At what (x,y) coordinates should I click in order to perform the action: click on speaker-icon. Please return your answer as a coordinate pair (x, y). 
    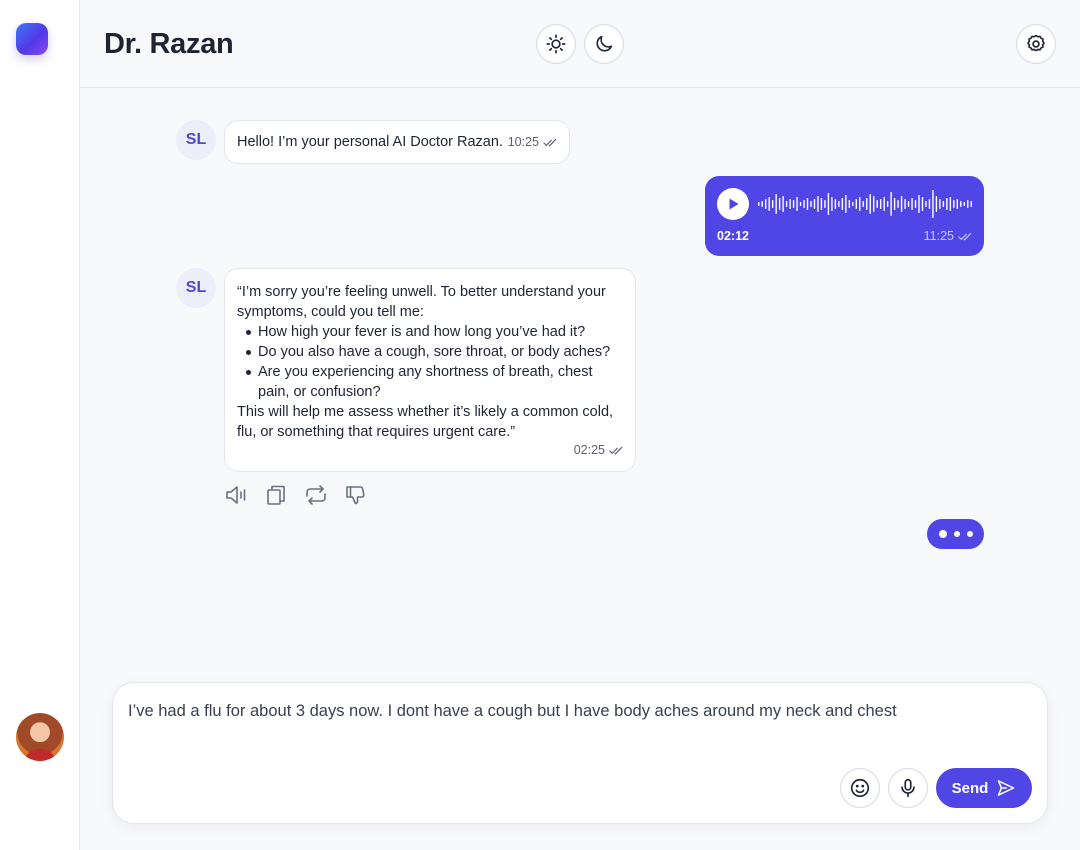
    Looking at the image, I should click on (236, 495).